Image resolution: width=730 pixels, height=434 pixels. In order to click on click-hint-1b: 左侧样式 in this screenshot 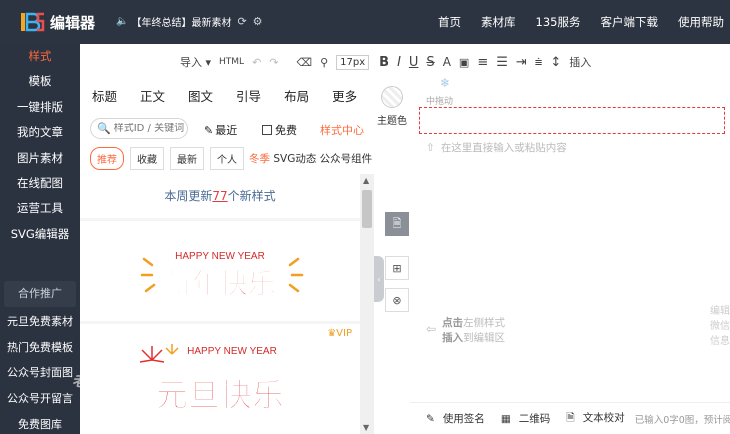, I will do `click(484, 323)`.